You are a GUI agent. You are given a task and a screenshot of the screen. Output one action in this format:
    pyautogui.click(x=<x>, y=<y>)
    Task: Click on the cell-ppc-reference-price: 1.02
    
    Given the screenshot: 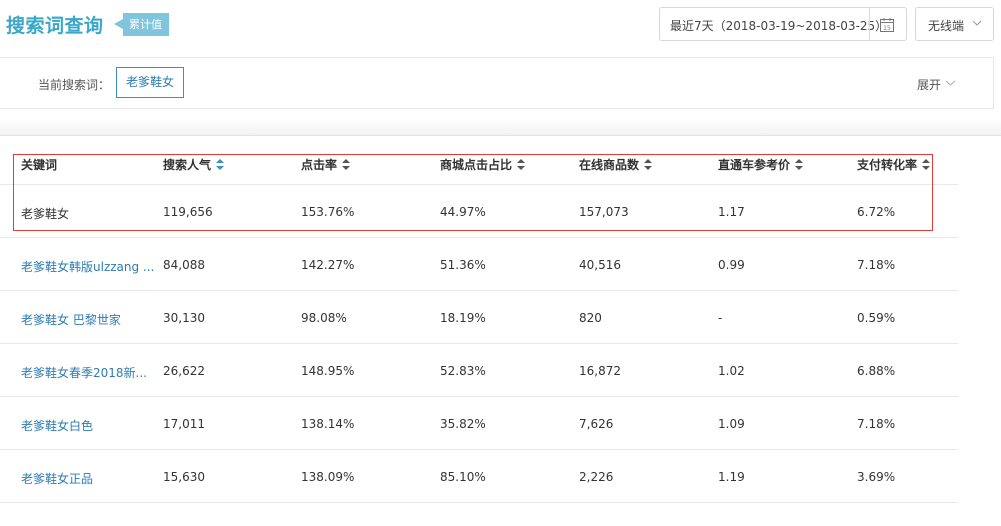 What is the action you would take?
    pyautogui.click(x=731, y=371)
    